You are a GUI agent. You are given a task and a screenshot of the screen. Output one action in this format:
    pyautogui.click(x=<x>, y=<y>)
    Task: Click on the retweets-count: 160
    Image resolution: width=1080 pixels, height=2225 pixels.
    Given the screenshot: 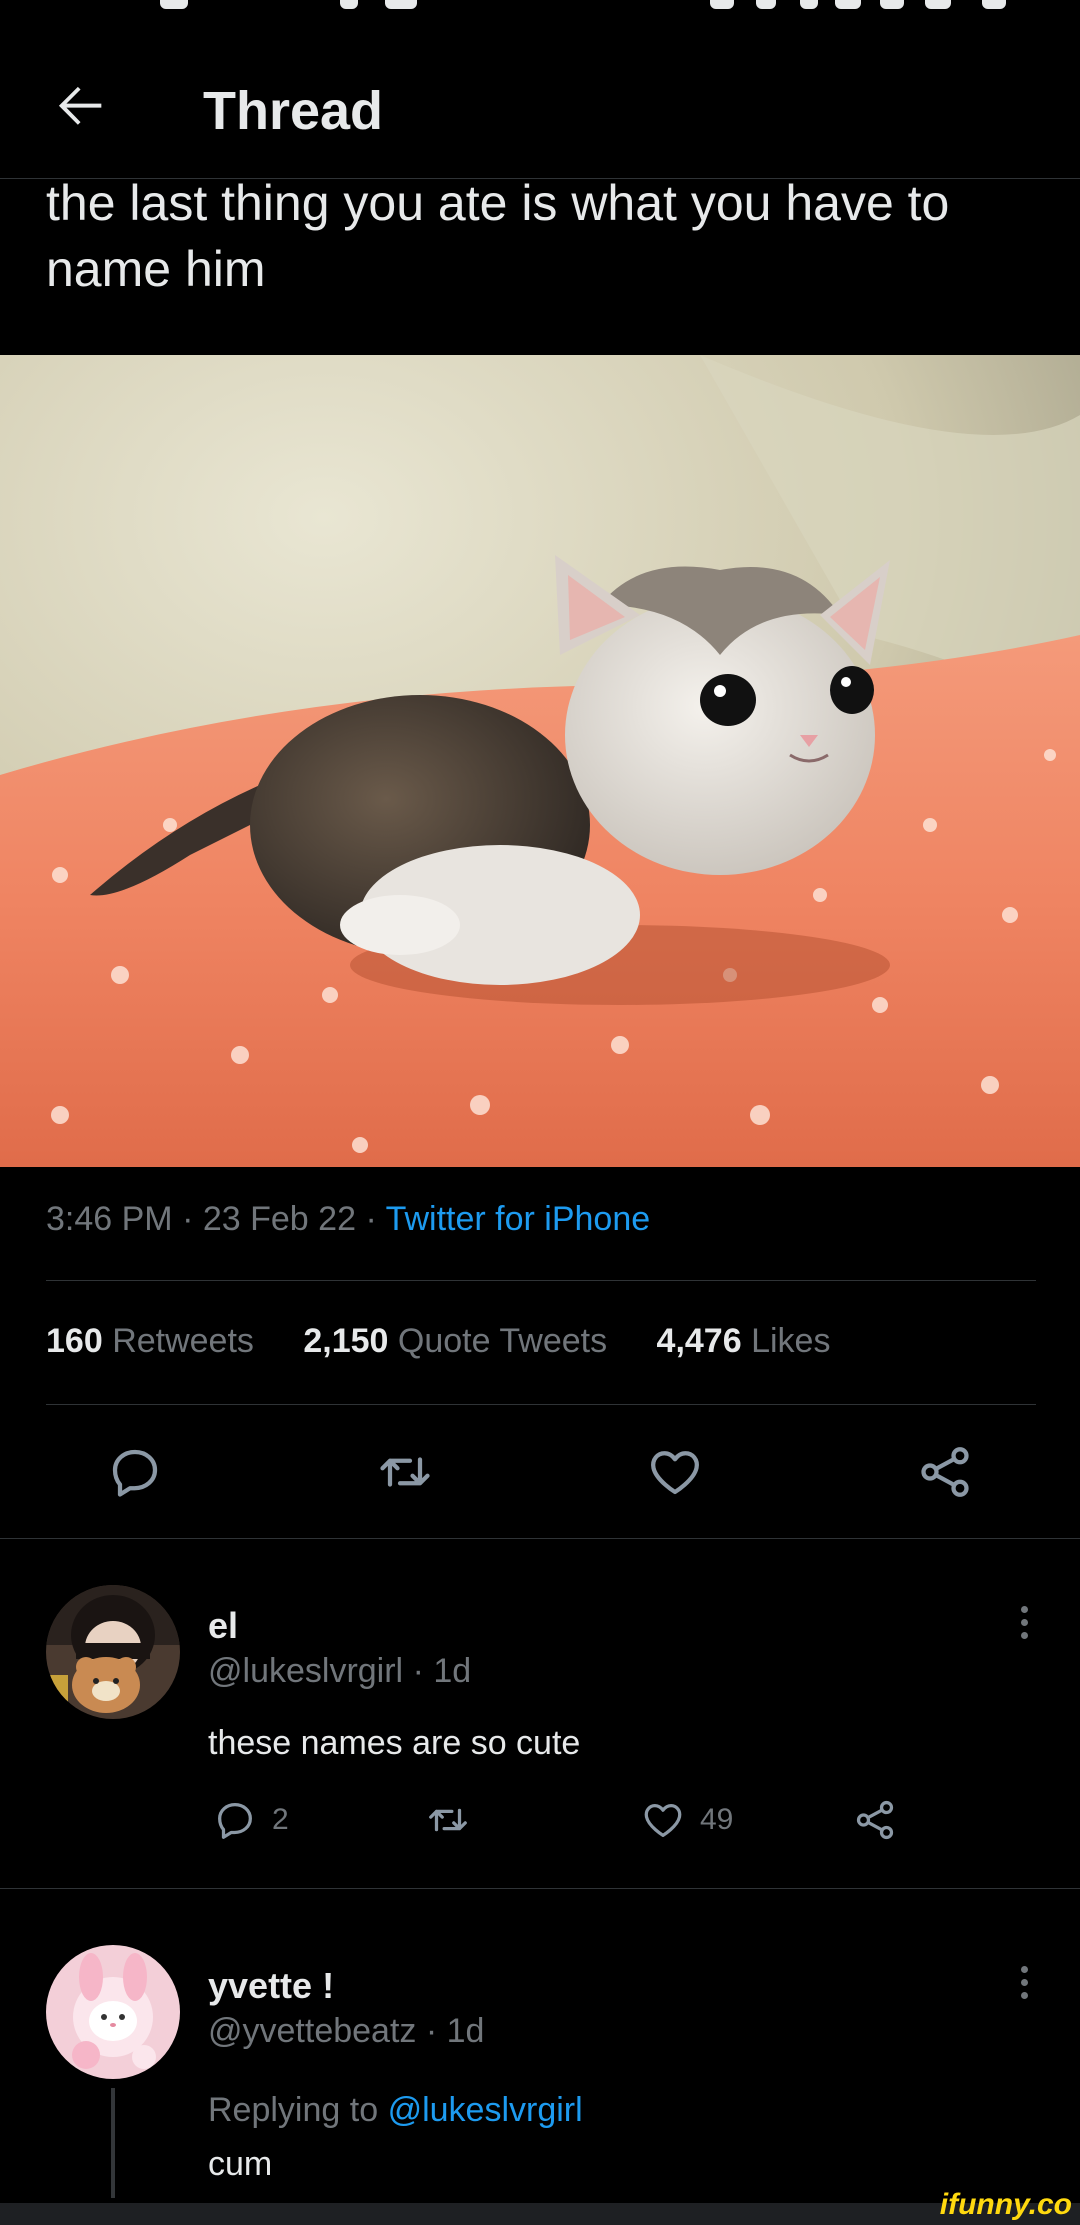 What is the action you would take?
    pyautogui.click(x=74, y=1341)
    